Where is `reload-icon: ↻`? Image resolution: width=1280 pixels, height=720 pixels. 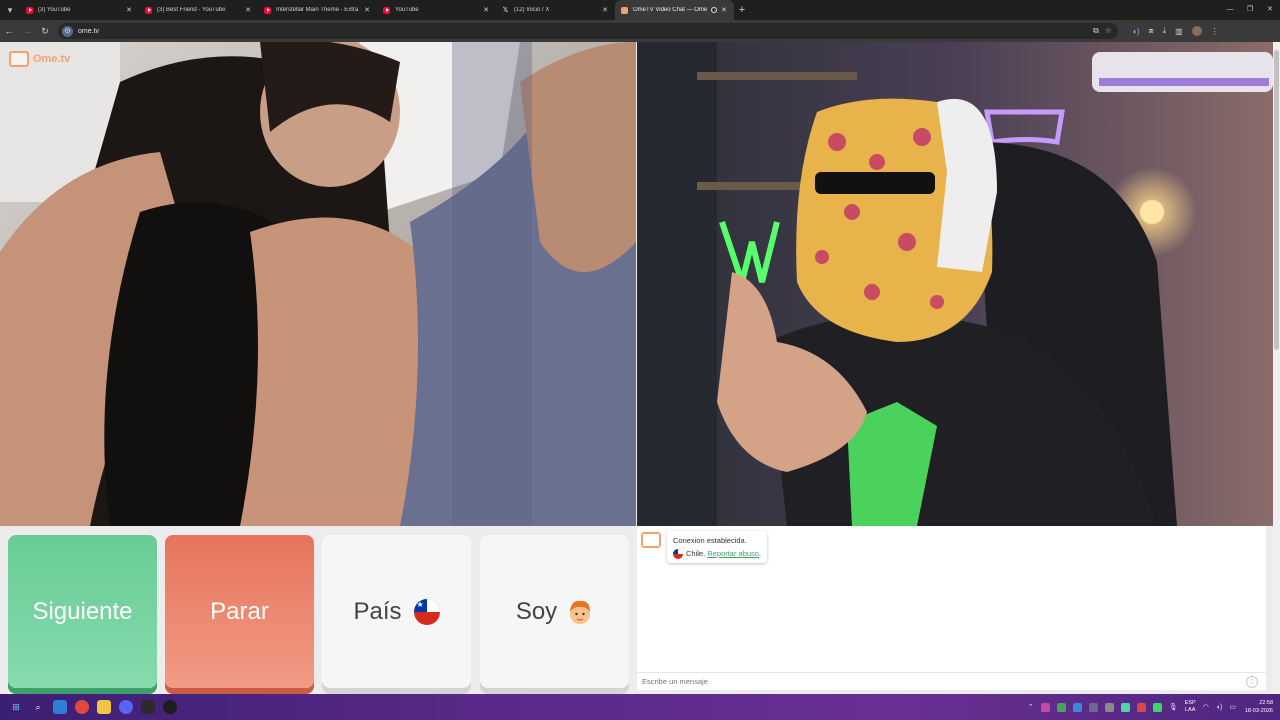
reload-icon: ↻ is located at coordinates (45, 31).